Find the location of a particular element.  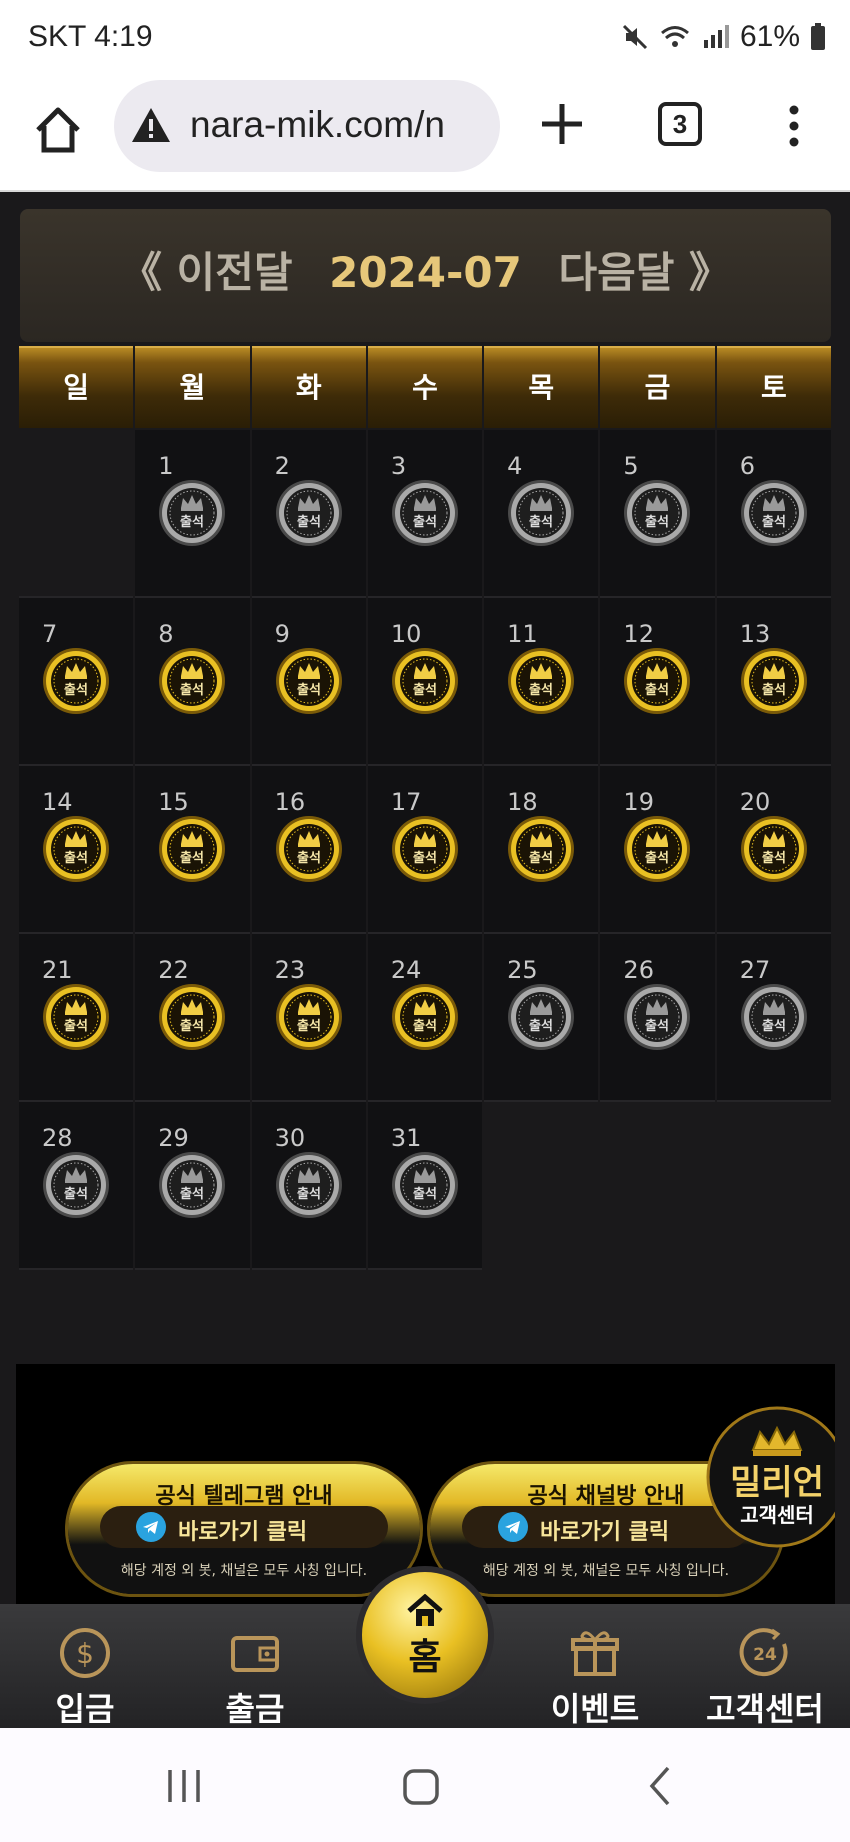

calendar-day-cell: 4 출석 is located at coordinates (541, 514).